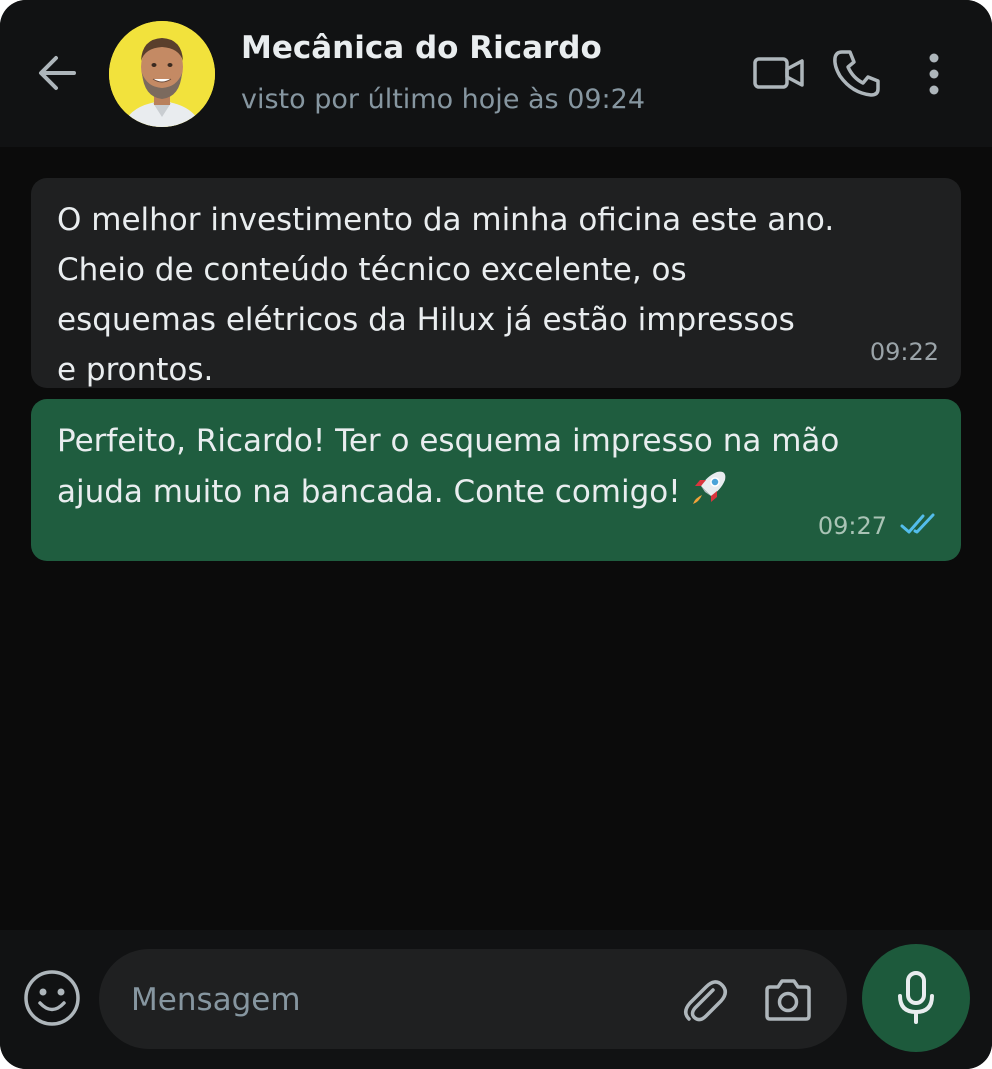  Describe the element at coordinates (135, 370) in the screenshot. I see `message-line: e prontos.` at that location.